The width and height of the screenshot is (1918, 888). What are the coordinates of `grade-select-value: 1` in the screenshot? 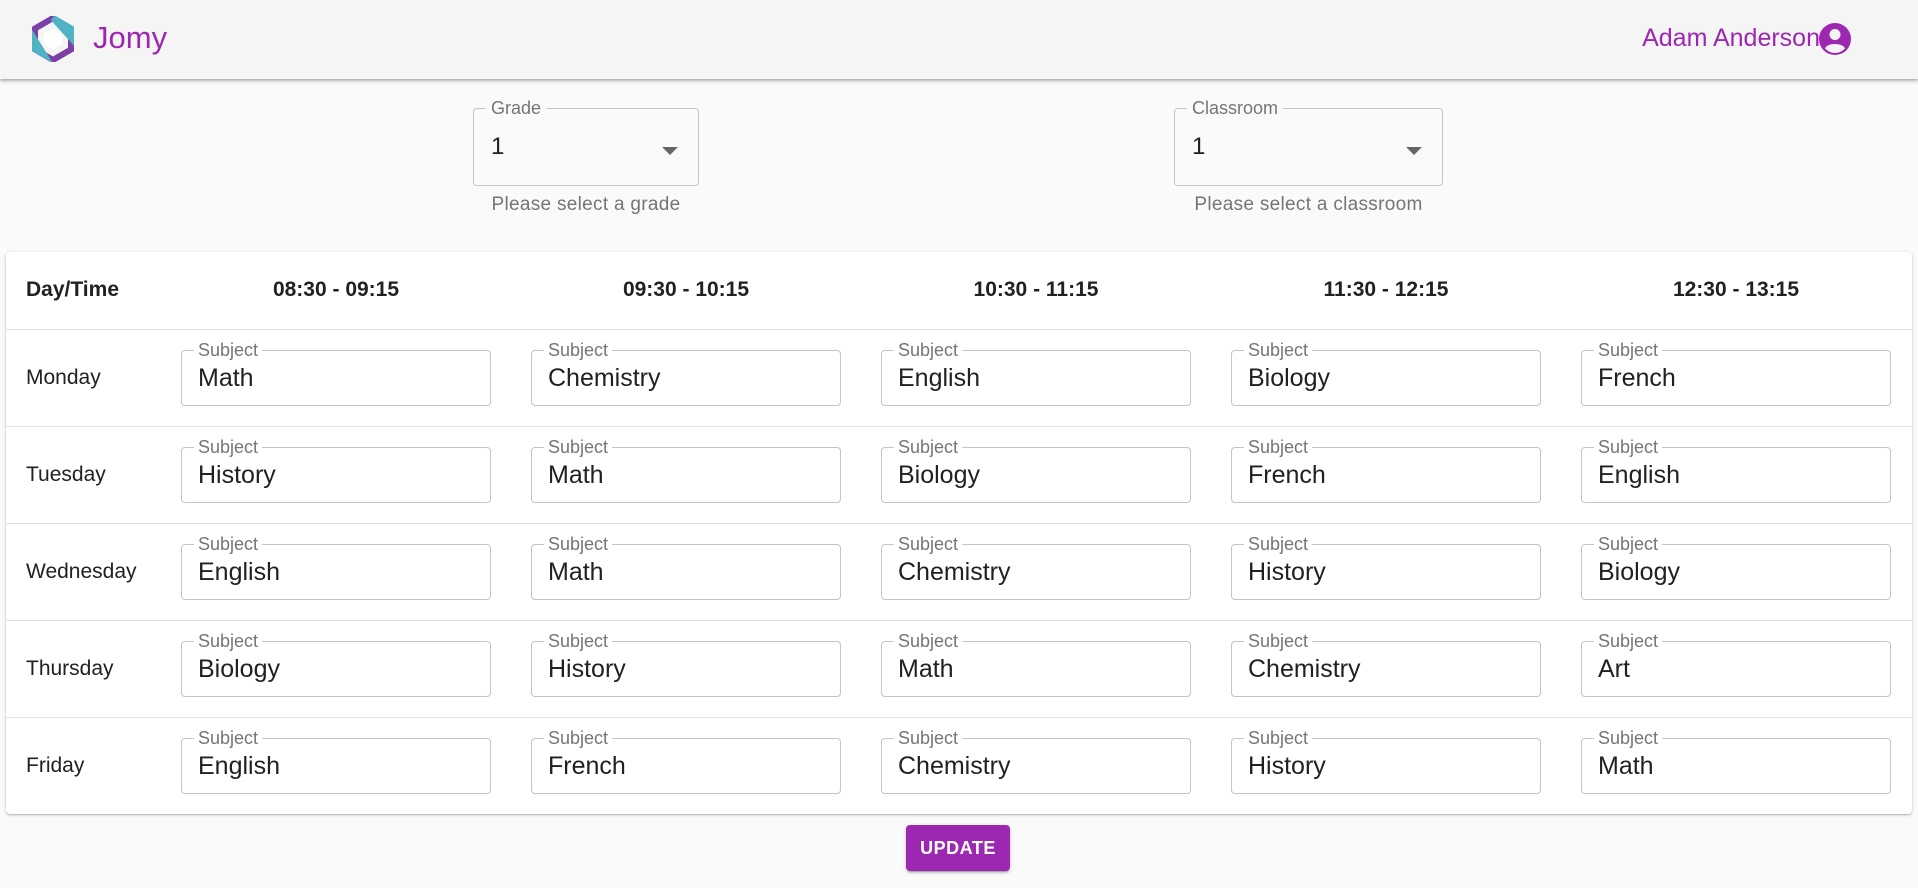 It's located at (498, 146).